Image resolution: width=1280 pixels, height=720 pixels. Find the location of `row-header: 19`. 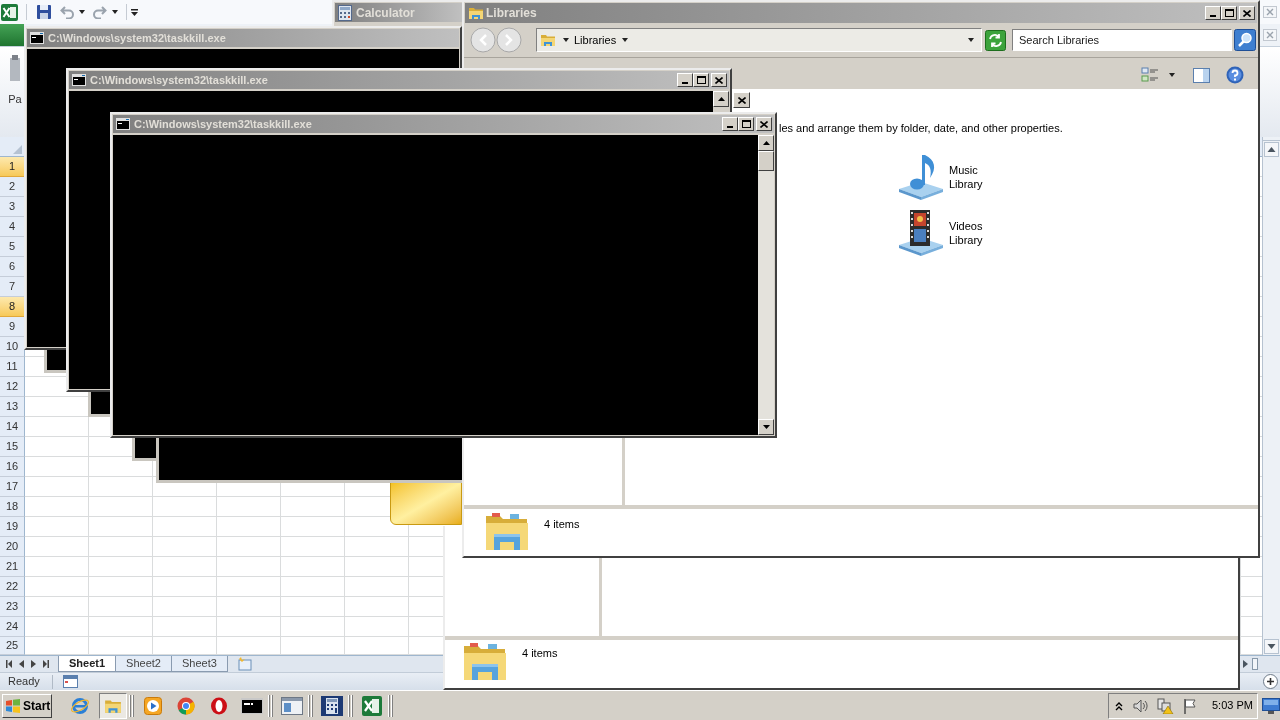

row-header: 19 is located at coordinates (12, 527).